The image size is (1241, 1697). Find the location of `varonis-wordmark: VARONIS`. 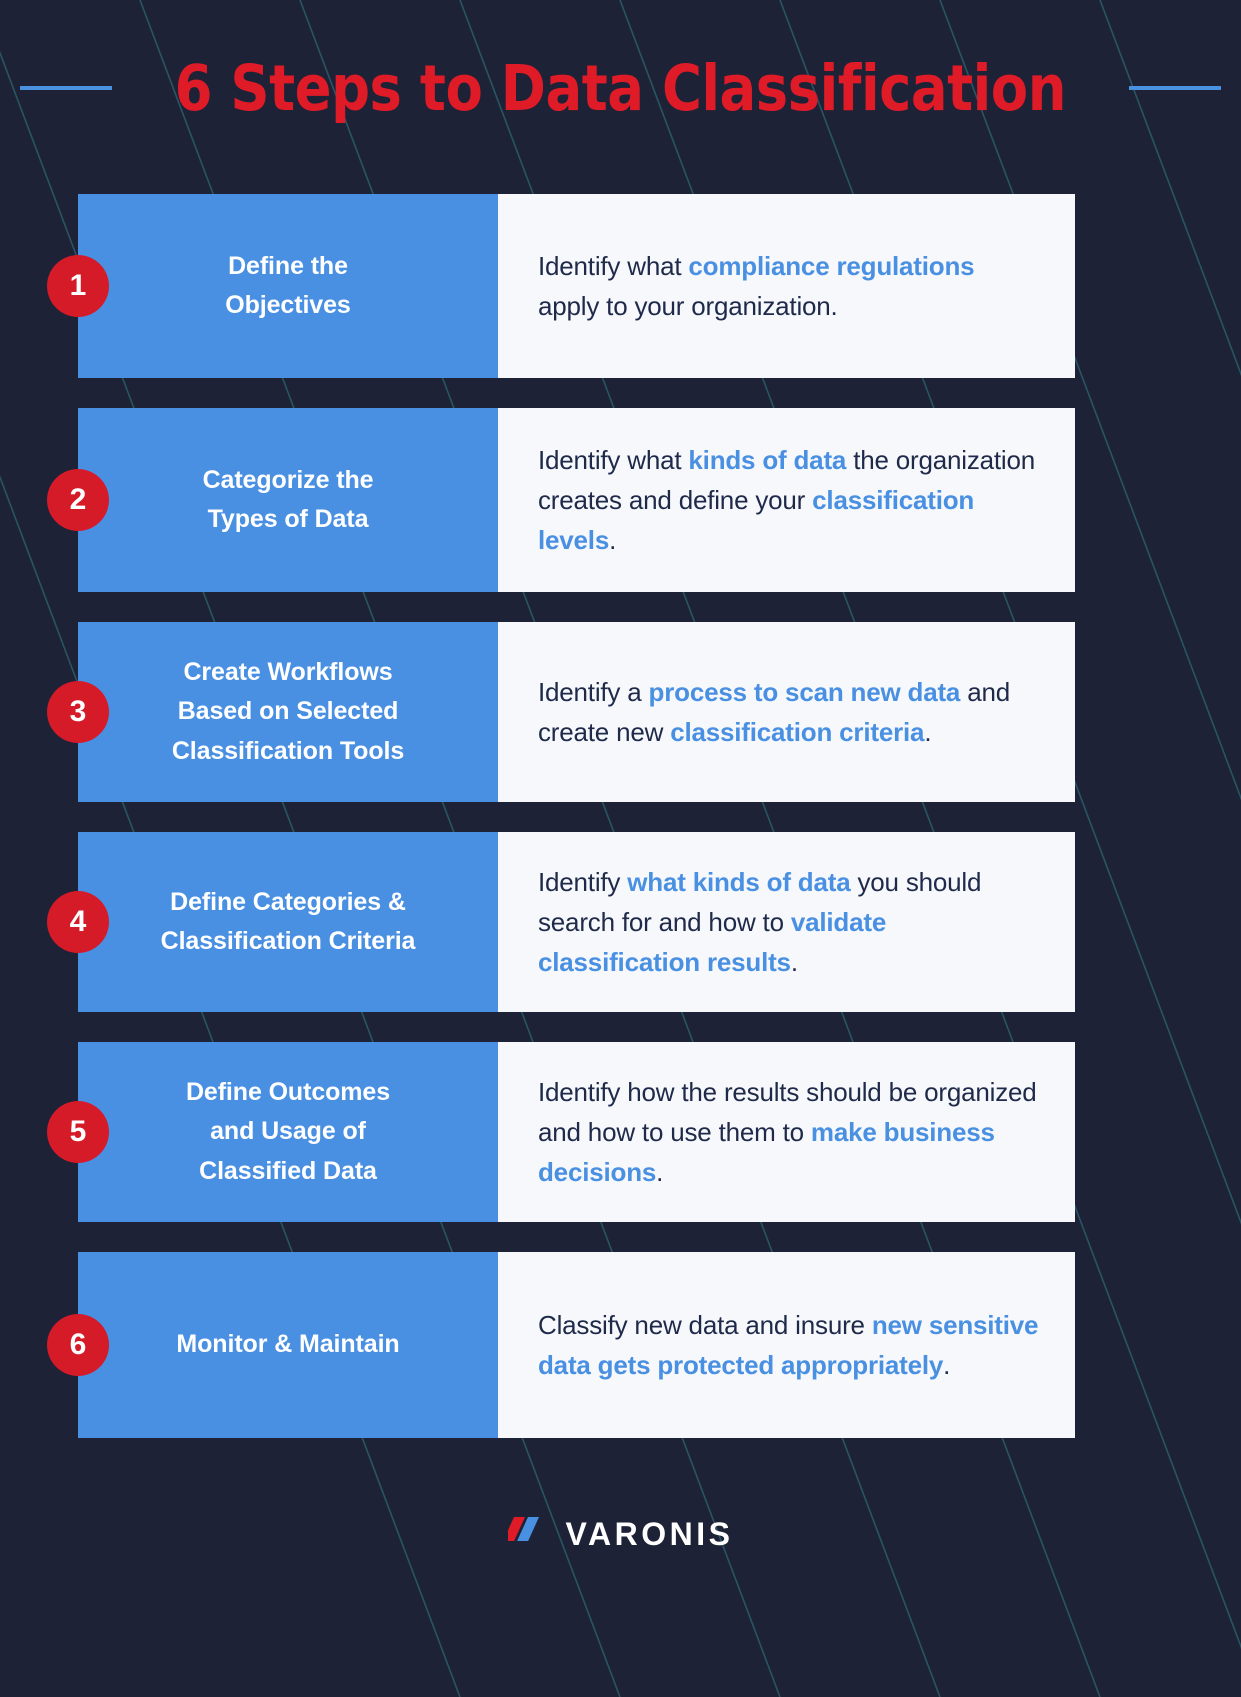

varonis-wordmark: VARONIS is located at coordinates (649, 1533).